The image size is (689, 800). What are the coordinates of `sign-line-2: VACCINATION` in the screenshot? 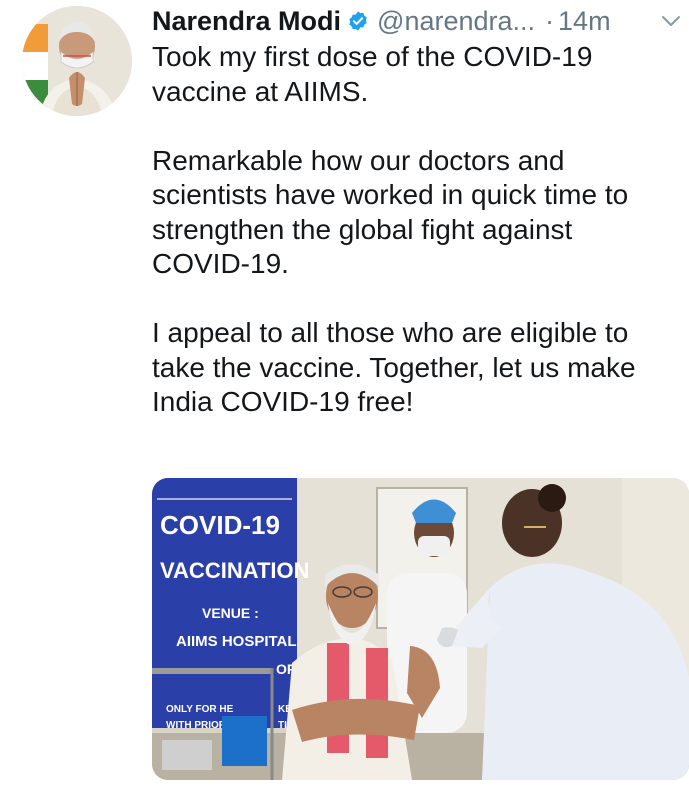 It's located at (235, 570).